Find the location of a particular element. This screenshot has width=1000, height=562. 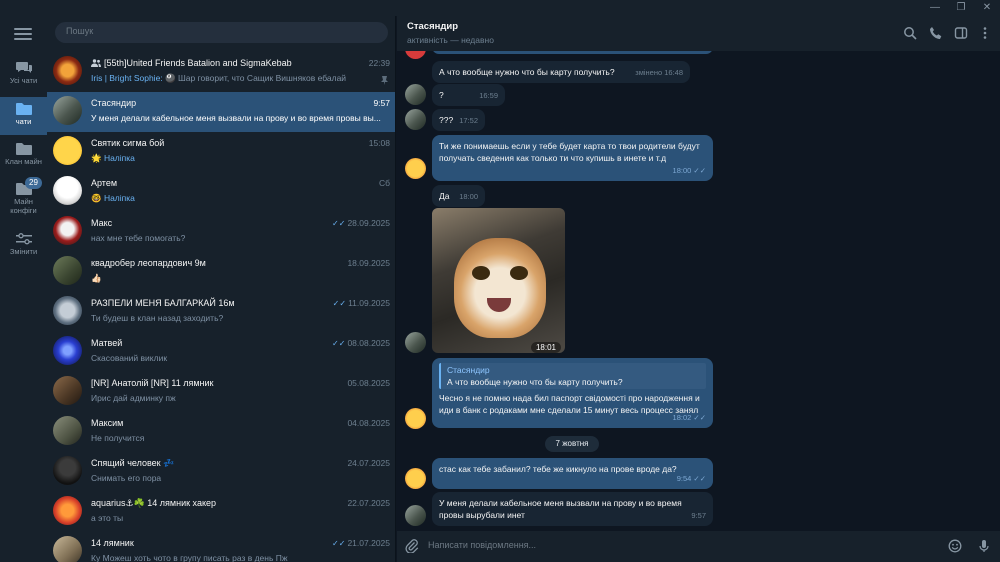

message-time: 18:00 is located at coordinates (468, 196).